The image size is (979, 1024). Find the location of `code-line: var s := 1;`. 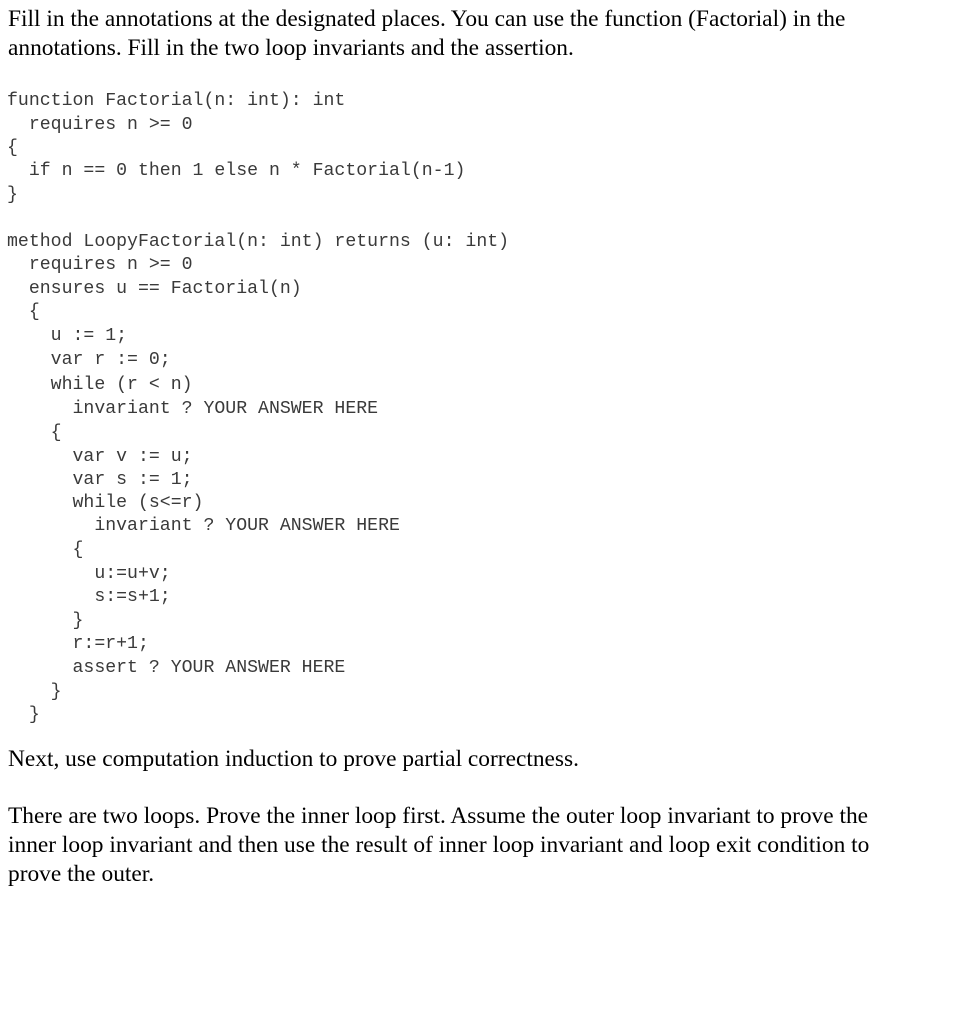

code-line: var s := 1; is located at coordinates (100, 480).